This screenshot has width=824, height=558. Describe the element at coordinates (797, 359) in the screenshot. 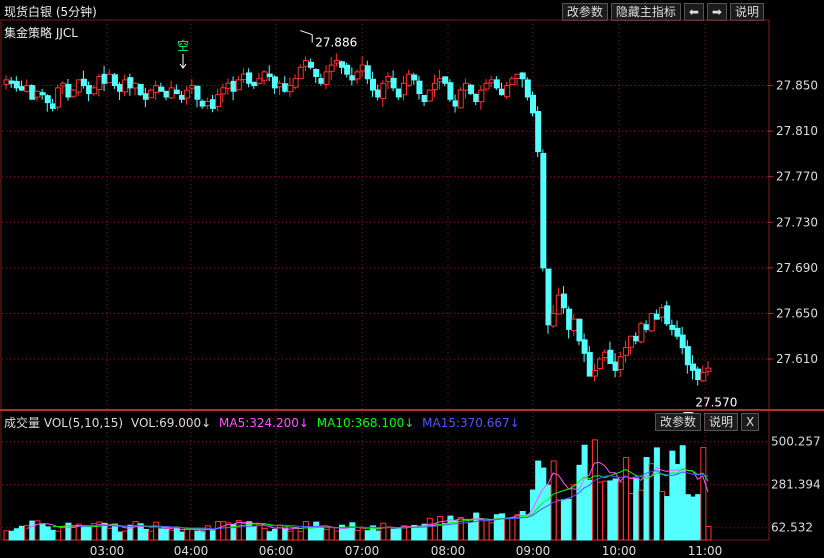

I see `y-tick-label: 27.610` at that location.